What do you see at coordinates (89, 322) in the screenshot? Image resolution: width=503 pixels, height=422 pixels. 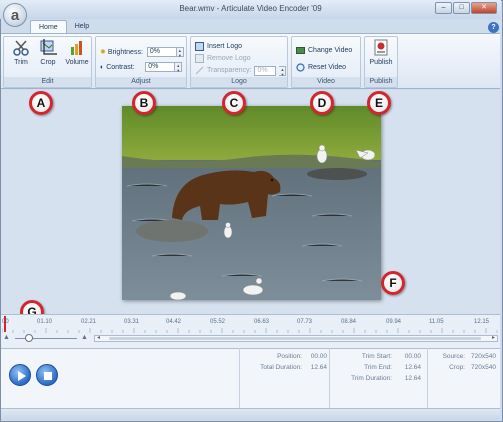 I see `ruler-mark: 02.21` at bounding box center [89, 322].